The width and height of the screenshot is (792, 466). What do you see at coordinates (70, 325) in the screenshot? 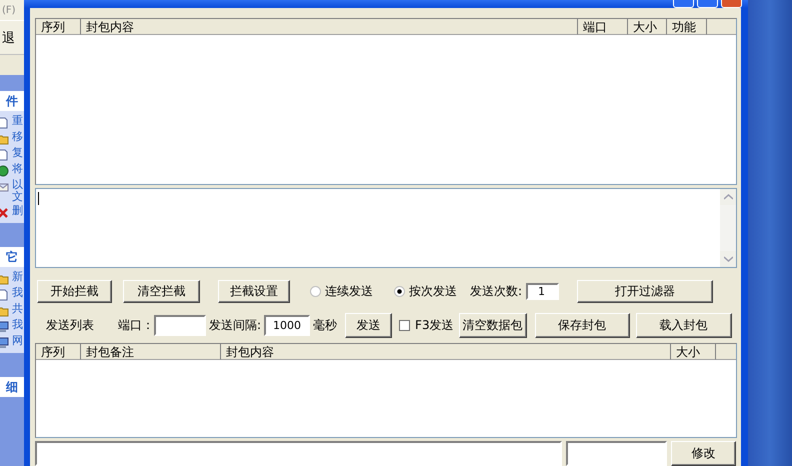
I see `send-list-label: 发送列表` at bounding box center [70, 325].